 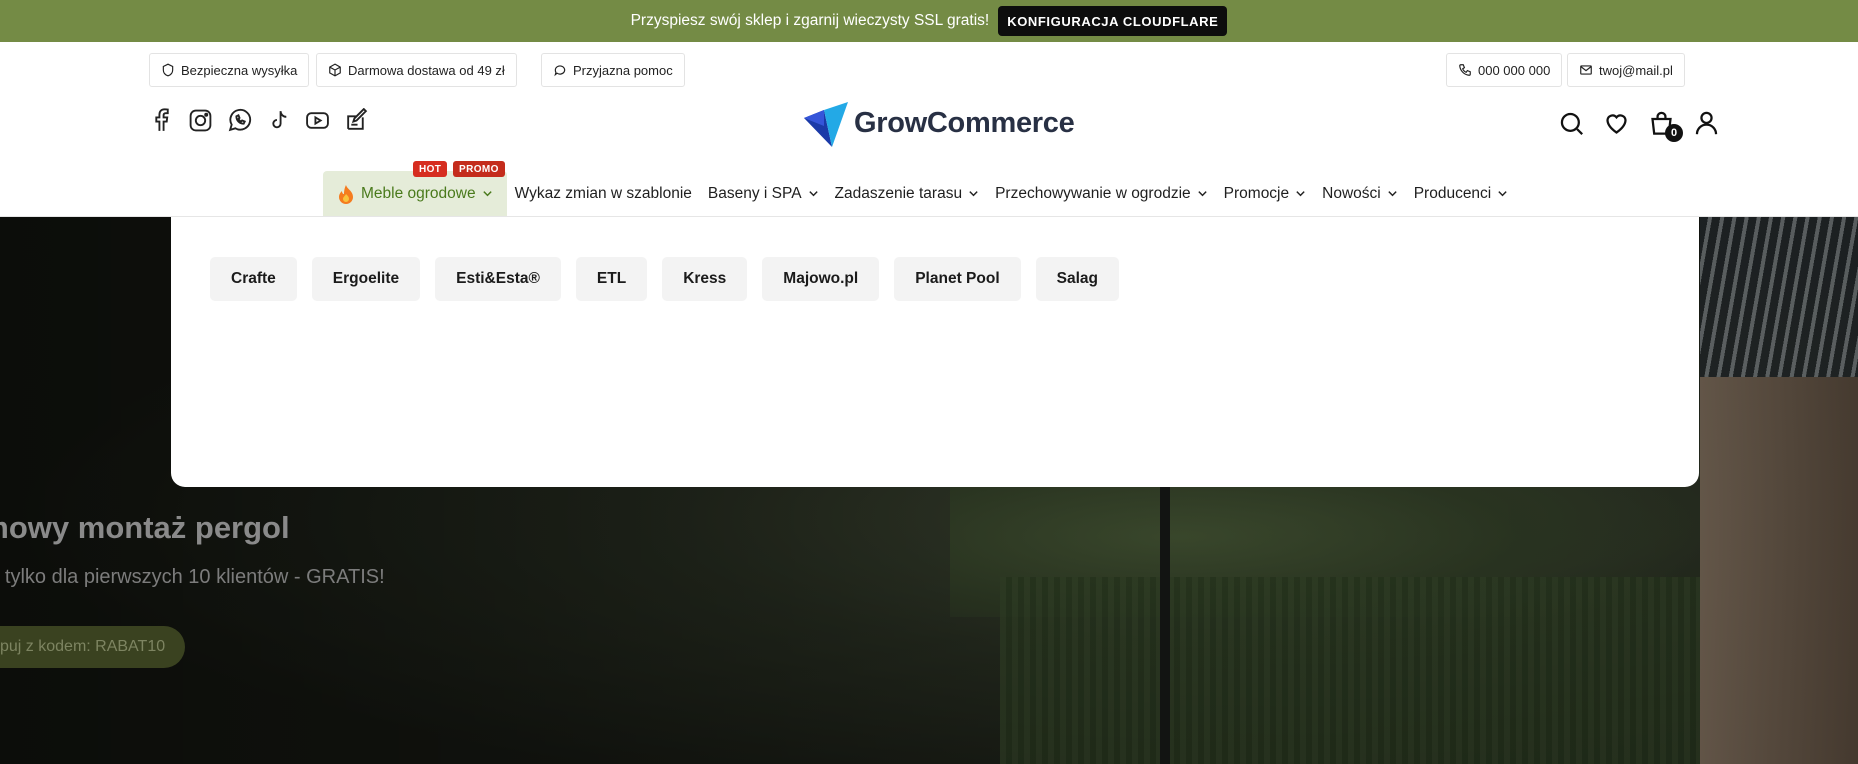 I want to click on facebook-icon, so click(x=161, y=120).